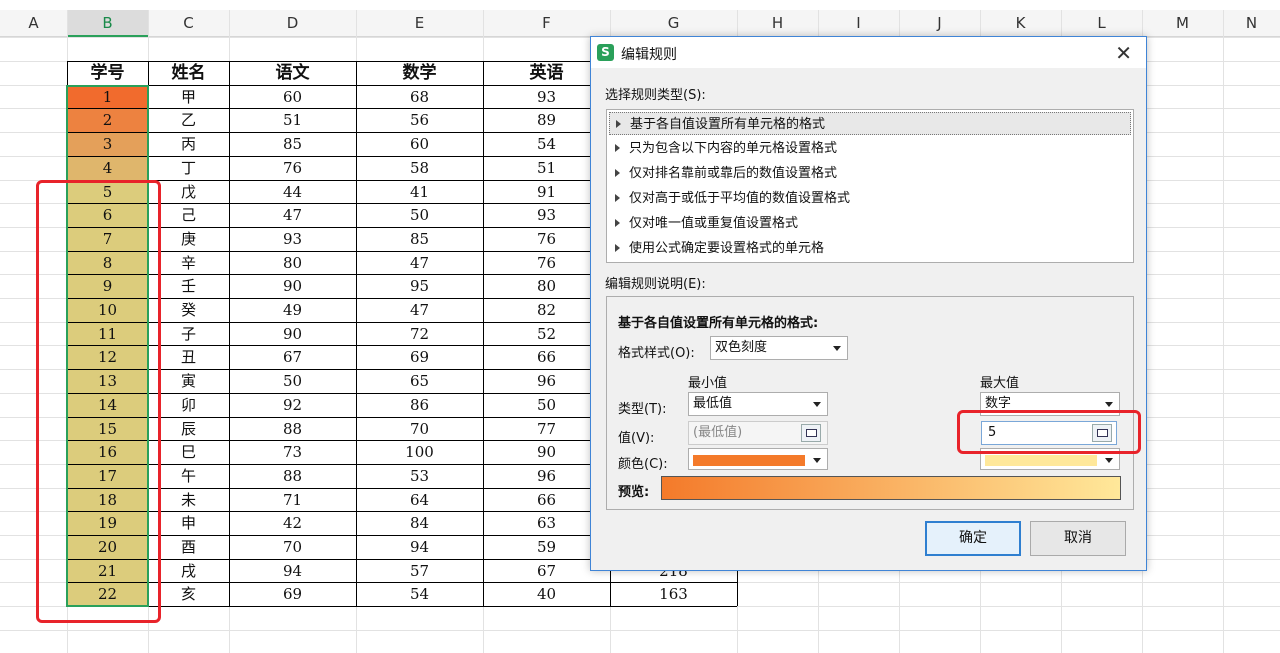 Image resolution: width=1280 pixels, height=653 pixels. I want to click on table-cell: 72, so click(419, 334).